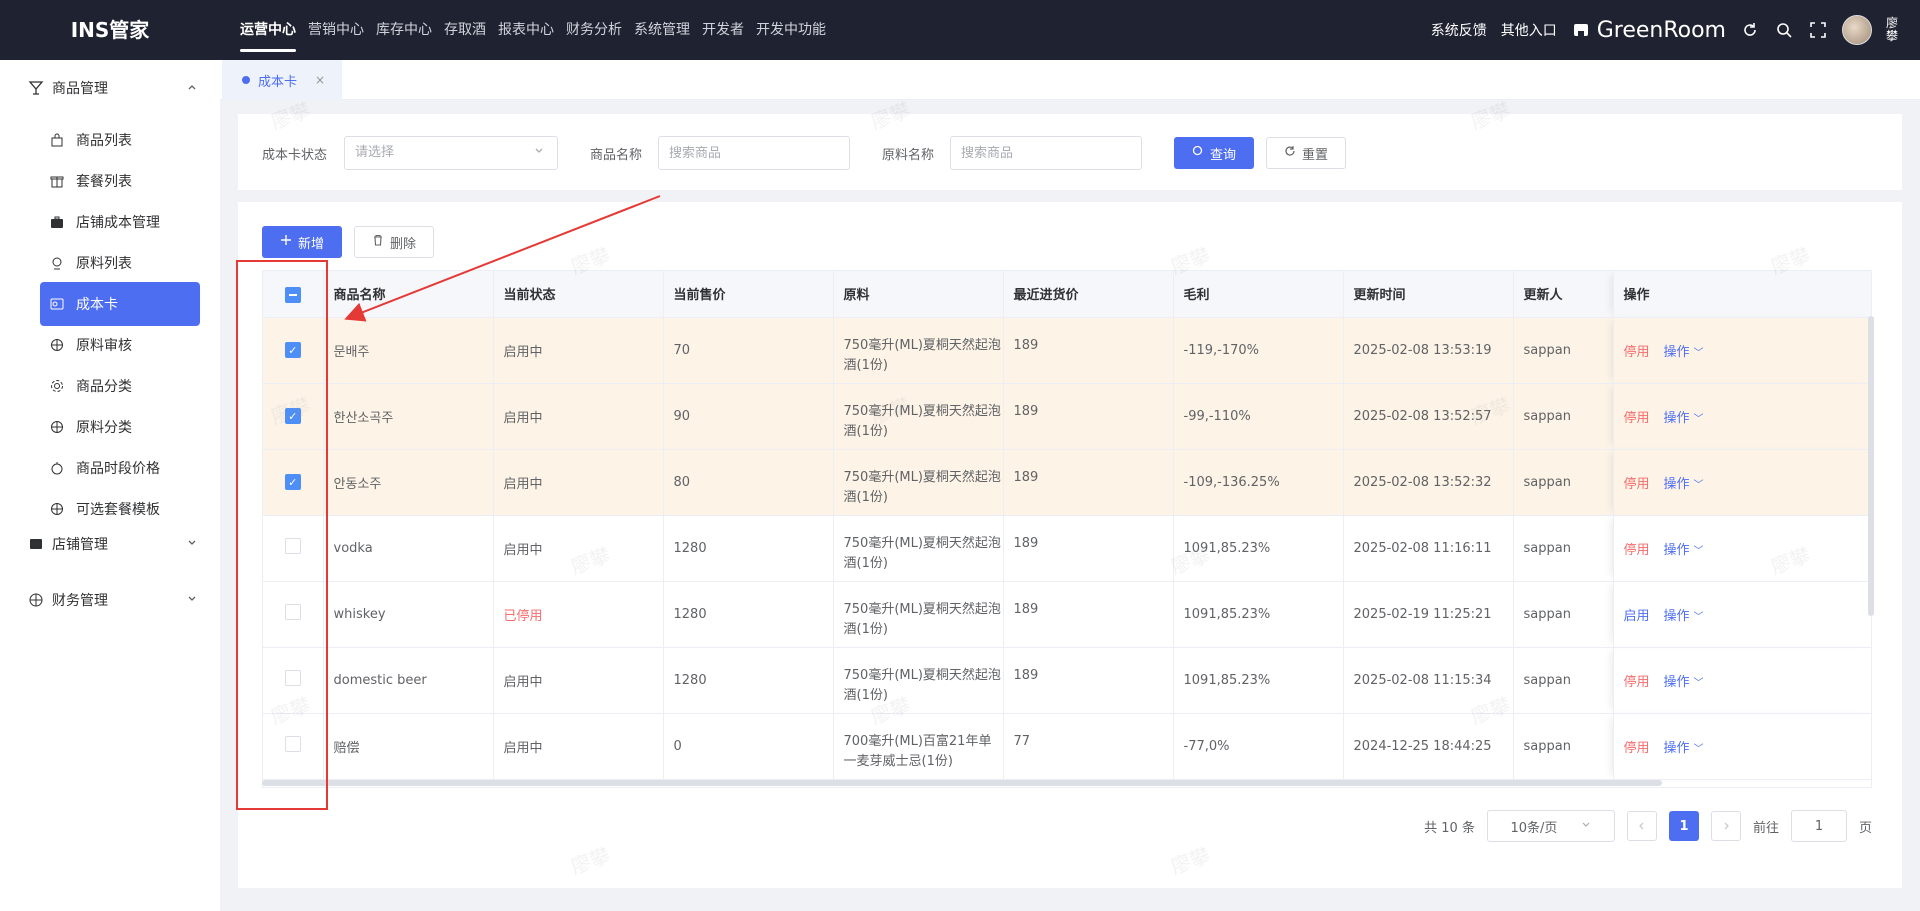  What do you see at coordinates (120, 427) in the screenshot?
I see `sidebar-item-material-category: 原料分类` at bounding box center [120, 427].